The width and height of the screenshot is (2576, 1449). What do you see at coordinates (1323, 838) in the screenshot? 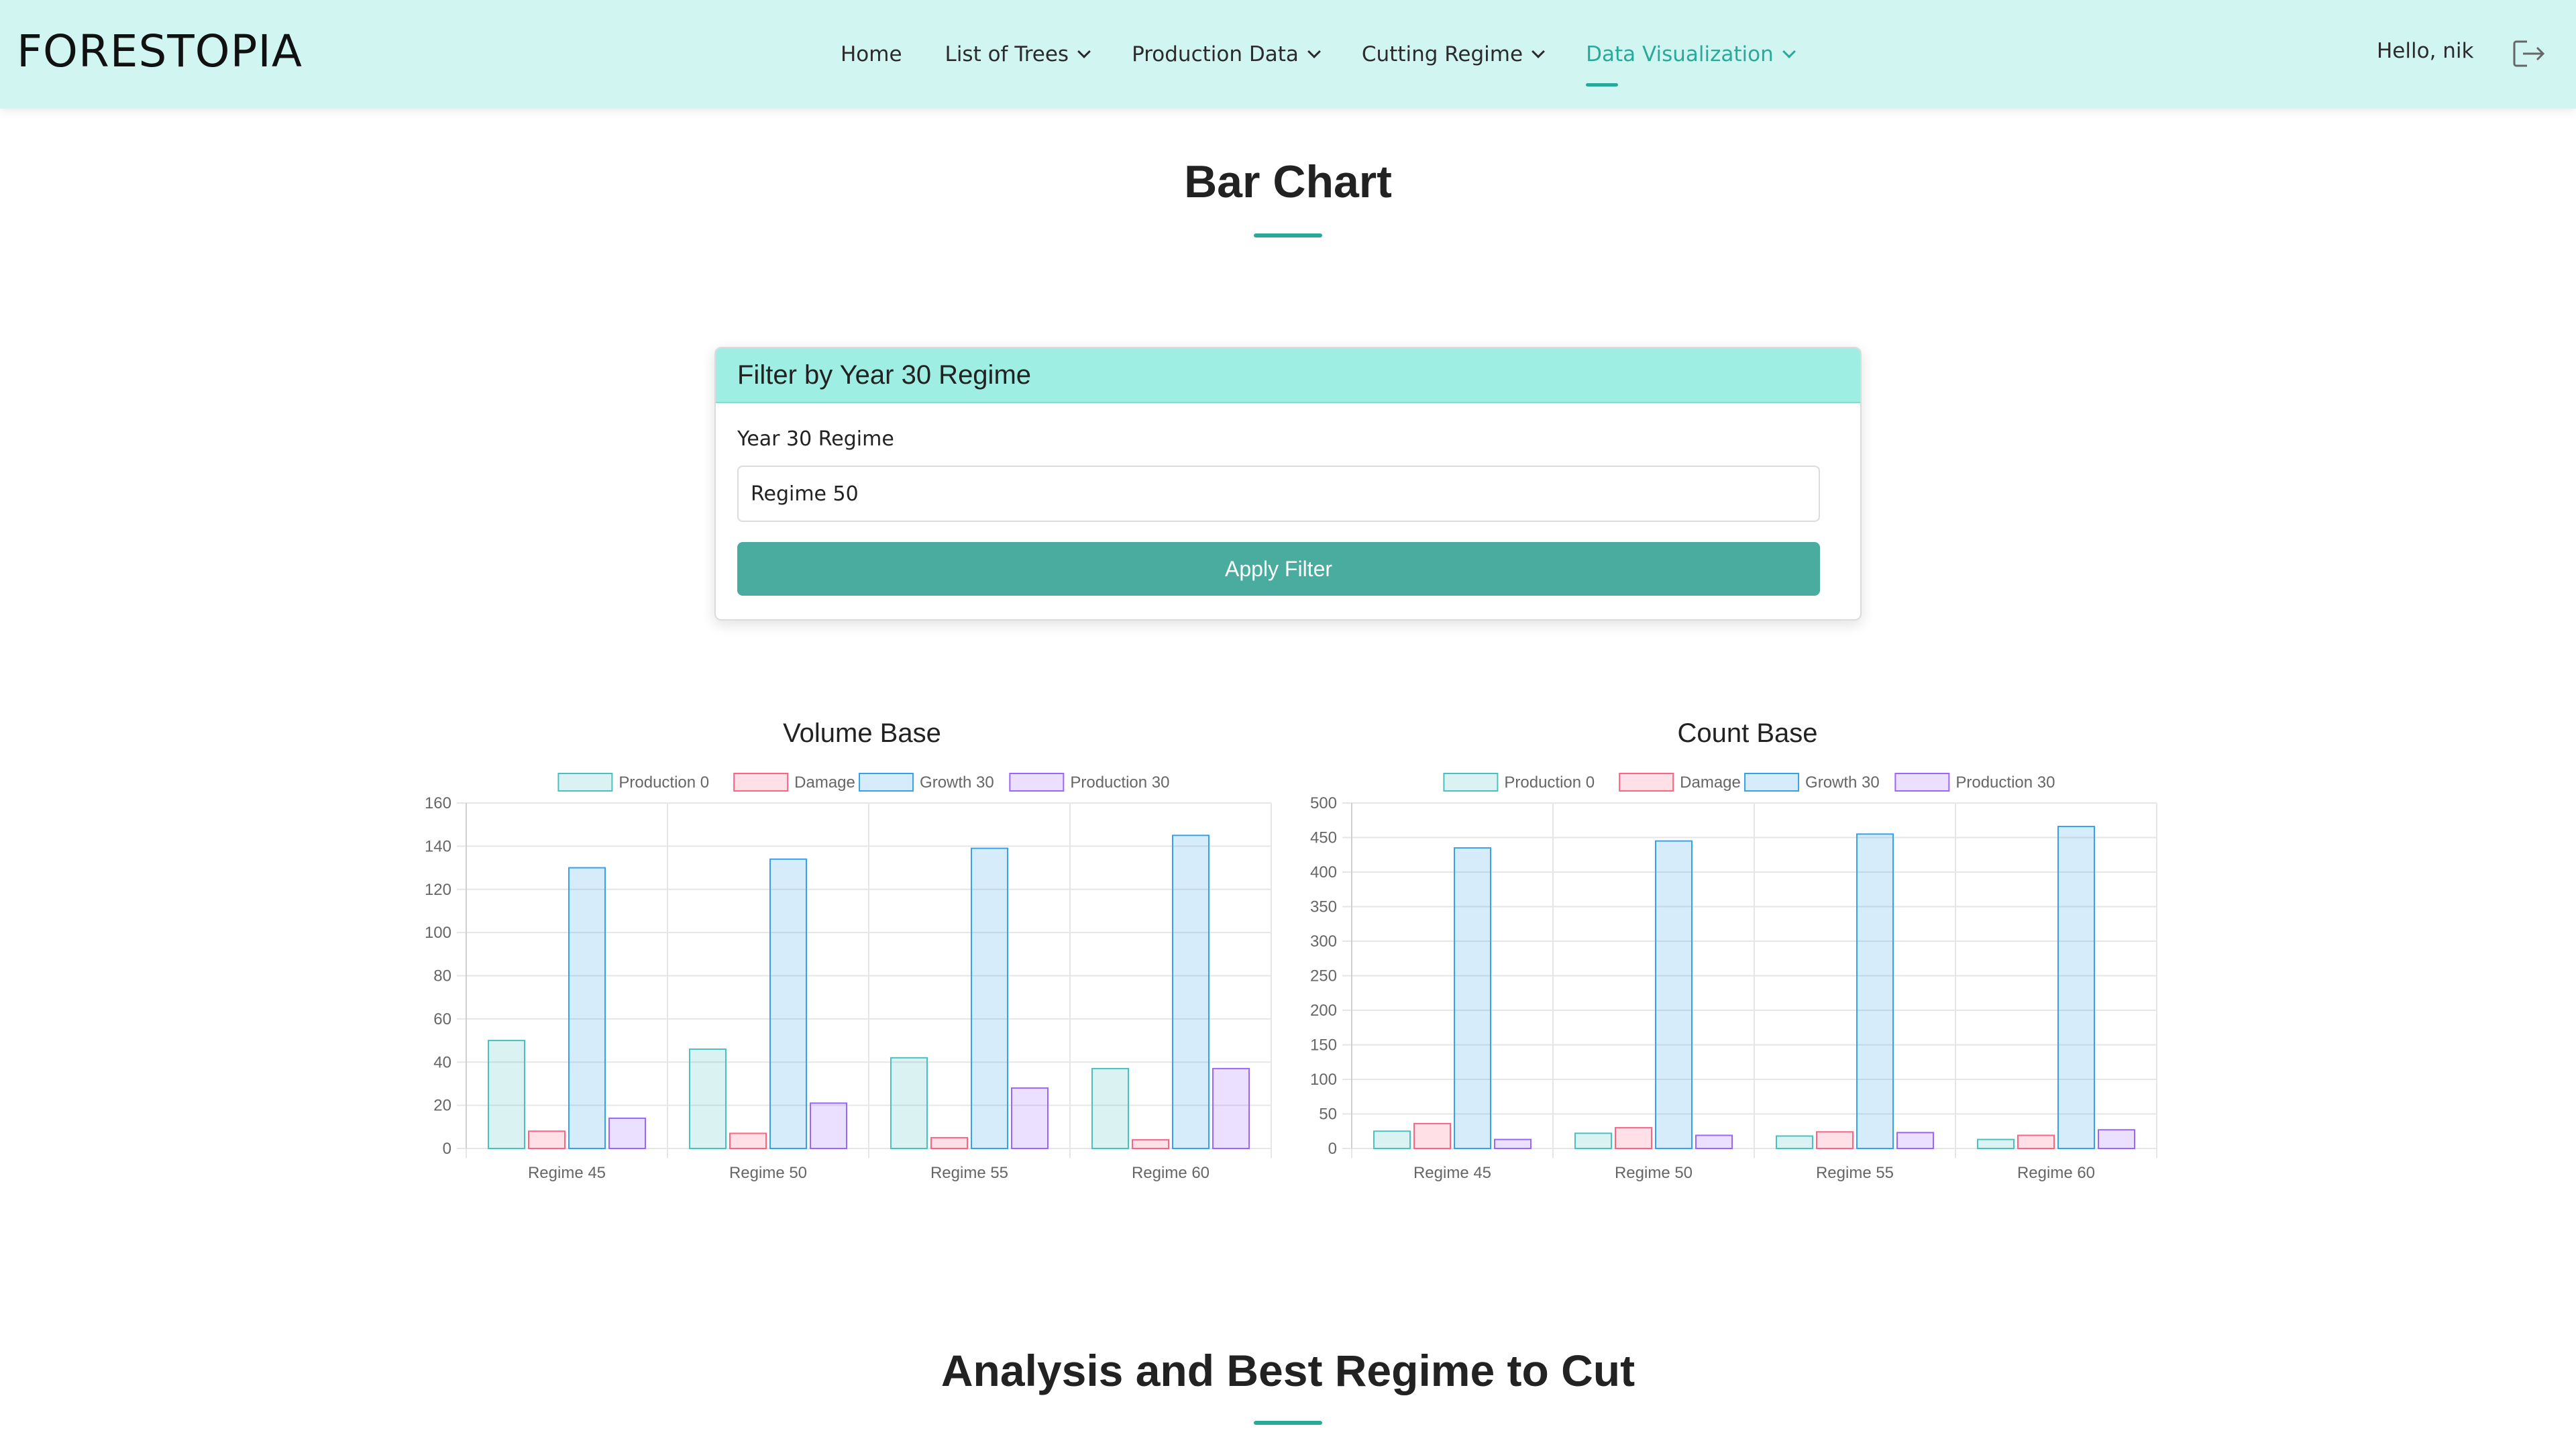
I see `y-tick-label: 450` at bounding box center [1323, 838].